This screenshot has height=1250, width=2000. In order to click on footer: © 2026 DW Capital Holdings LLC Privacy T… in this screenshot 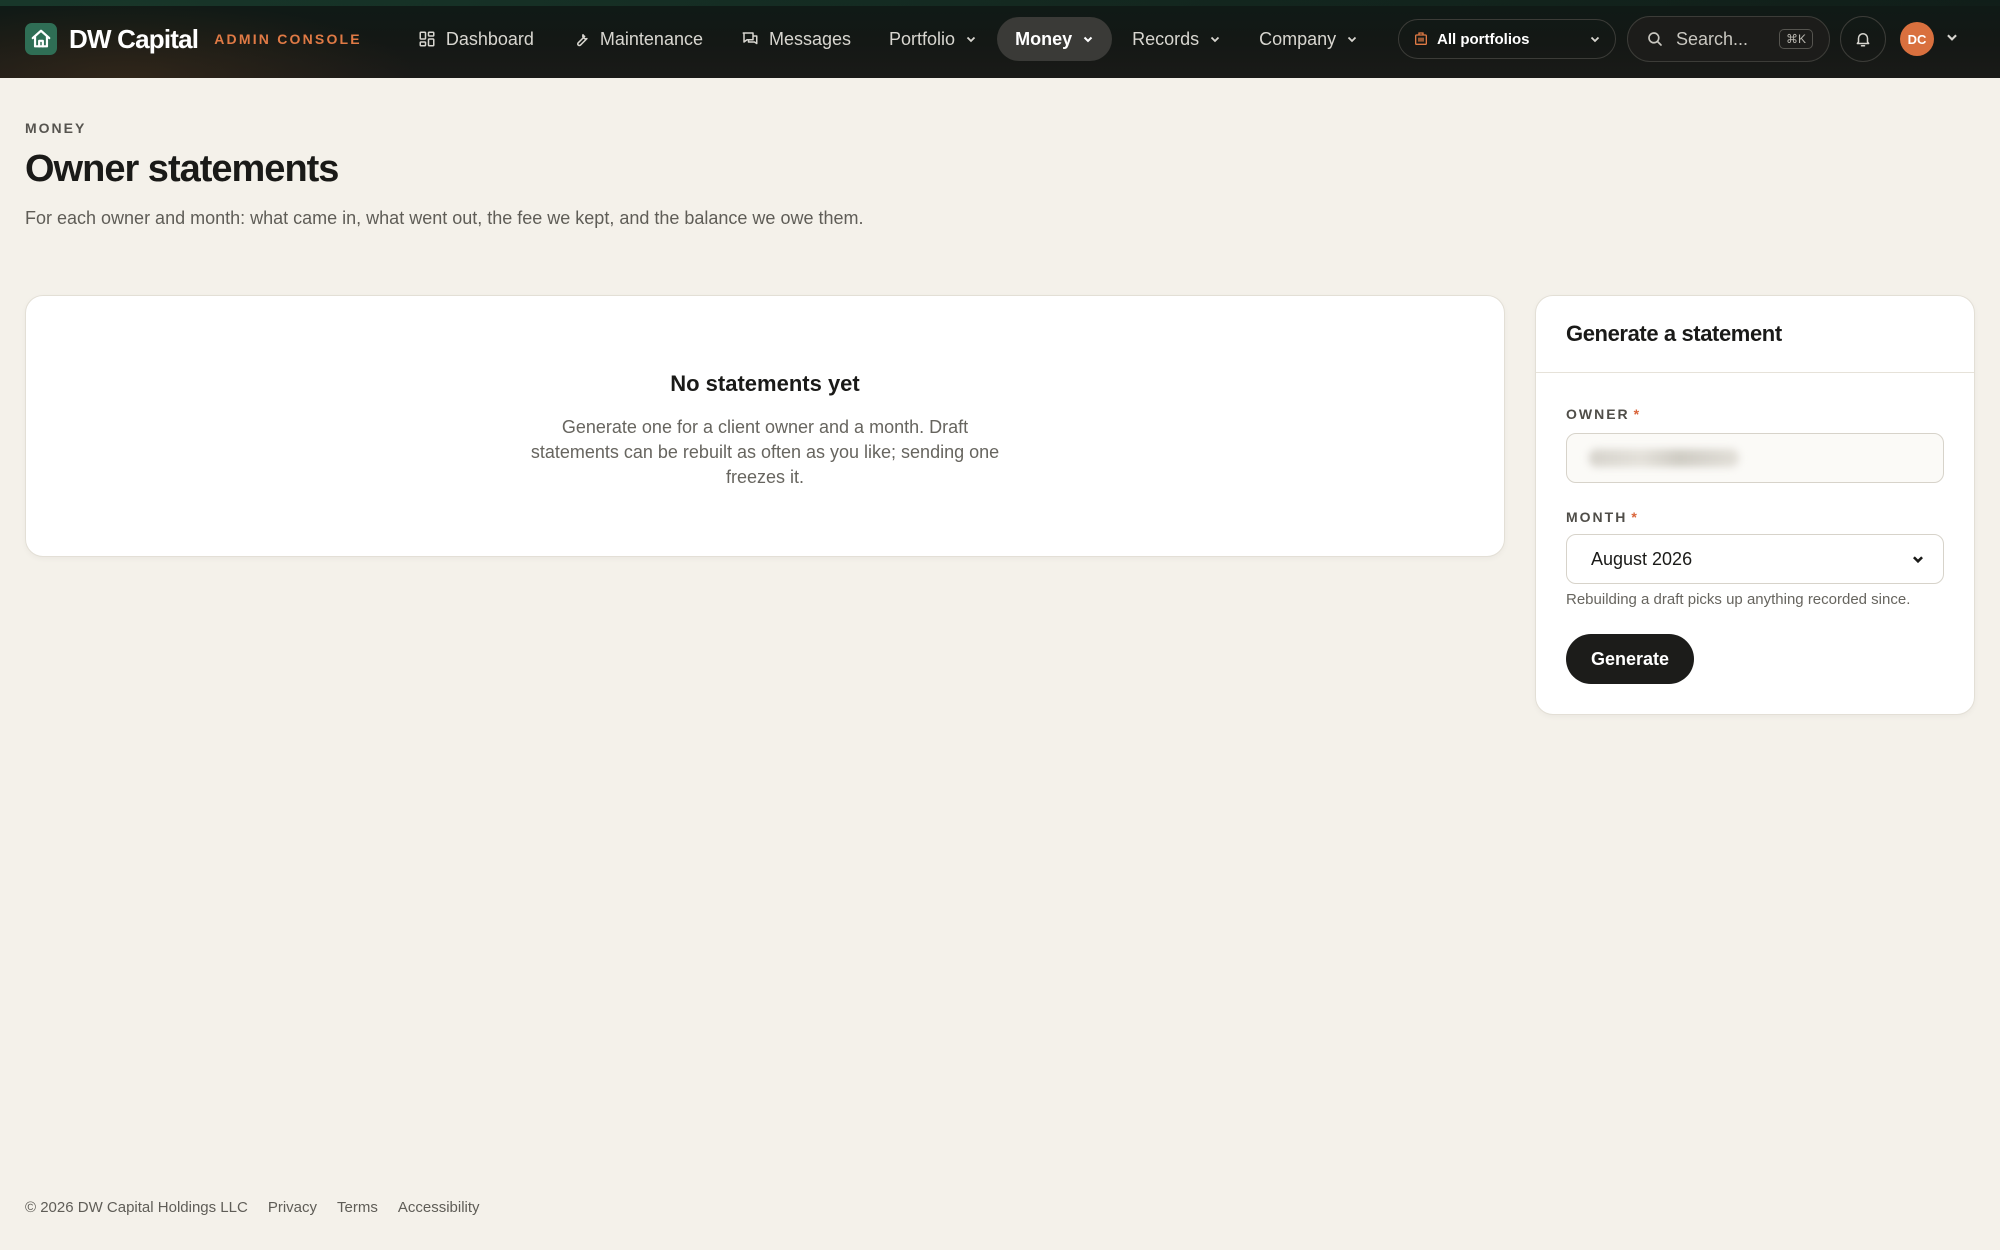, I will do `click(262, 1207)`.